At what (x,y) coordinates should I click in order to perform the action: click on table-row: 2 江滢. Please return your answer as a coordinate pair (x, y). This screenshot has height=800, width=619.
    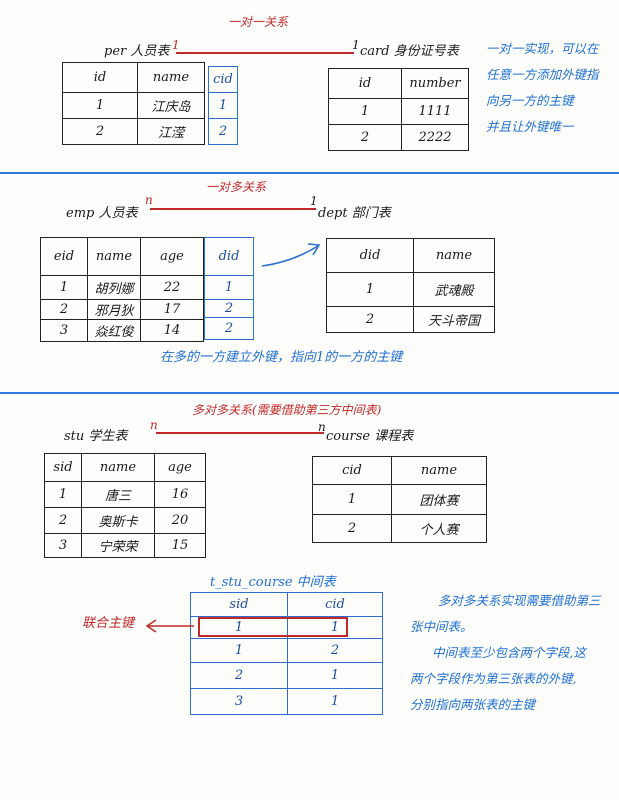
    Looking at the image, I should click on (133, 131).